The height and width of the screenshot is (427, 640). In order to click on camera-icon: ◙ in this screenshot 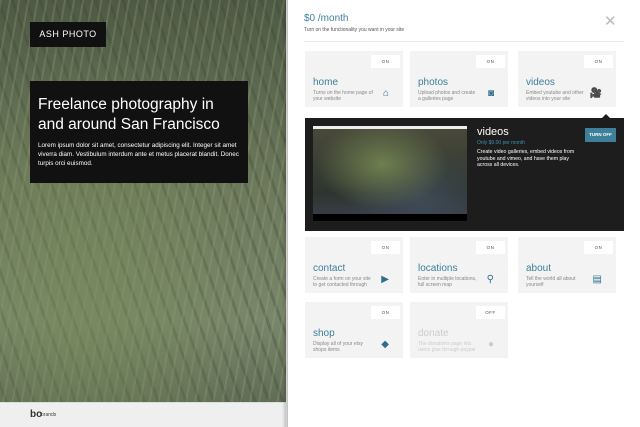, I will do `click(490, 93)`.